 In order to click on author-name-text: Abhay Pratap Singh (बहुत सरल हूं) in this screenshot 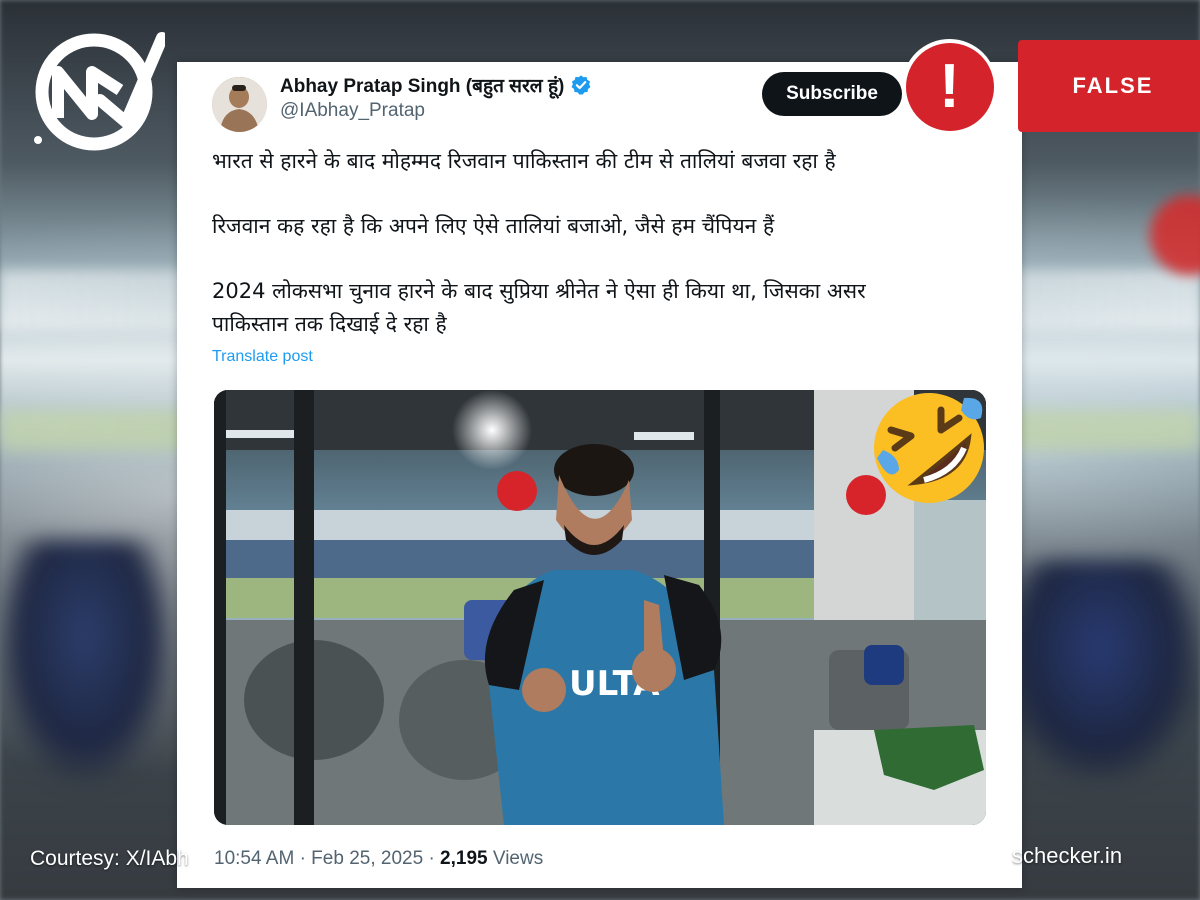, I will do `click(422, 85)`.